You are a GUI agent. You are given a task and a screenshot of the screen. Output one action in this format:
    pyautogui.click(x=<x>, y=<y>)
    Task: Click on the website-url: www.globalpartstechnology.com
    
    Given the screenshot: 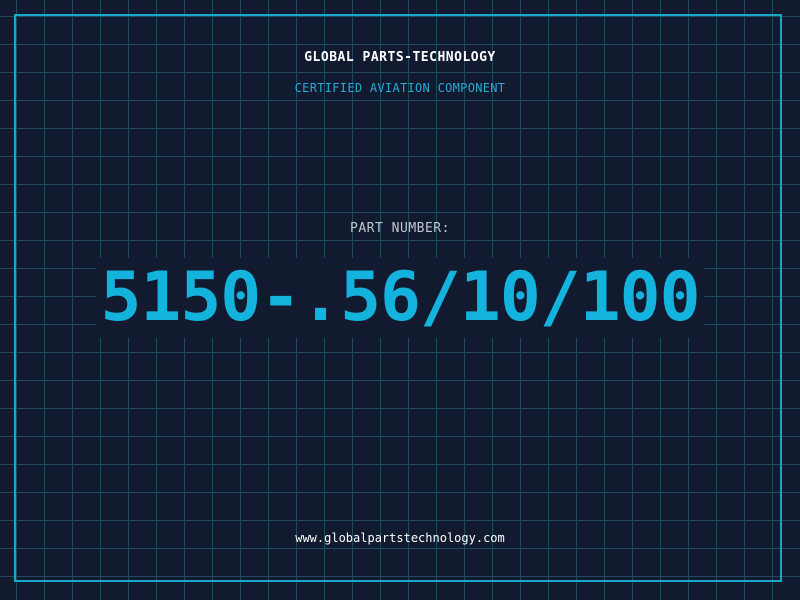 What is the action you would take?
    pyautogui.click(x=400, y=538)
    